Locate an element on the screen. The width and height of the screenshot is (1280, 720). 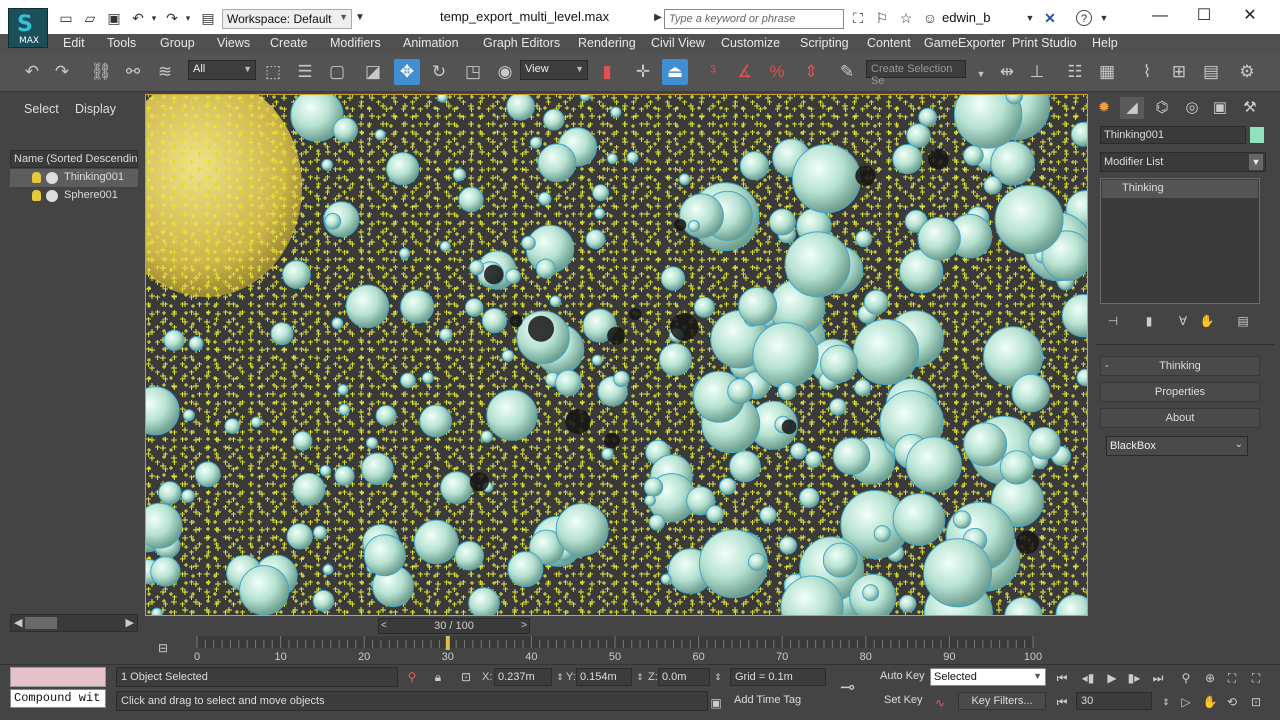
next-frame-icon: ▮▸ is located at coordinates (1134, 678).